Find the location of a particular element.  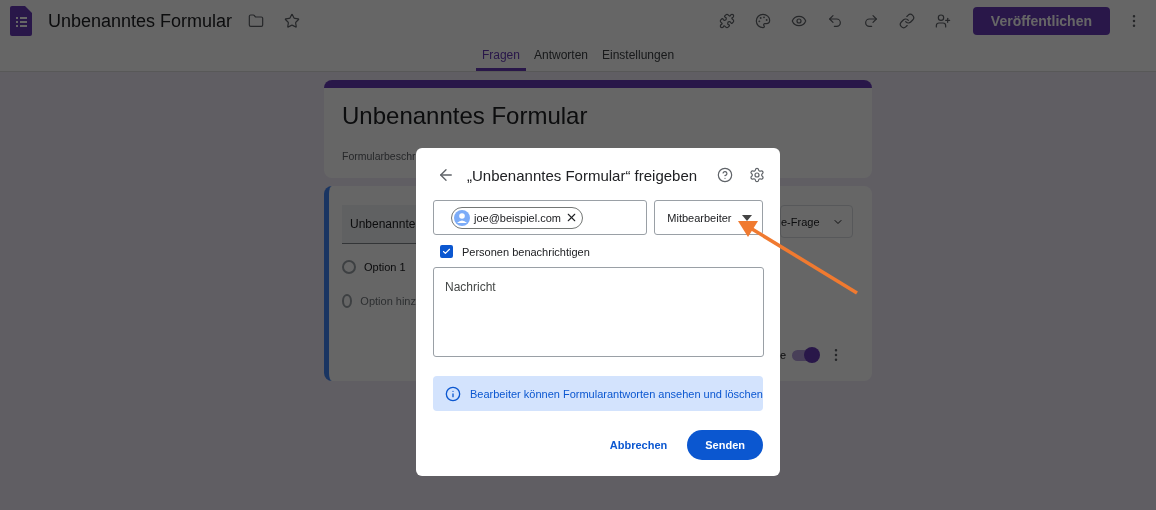

tab: Fragen is located at coordinates (500, 56).